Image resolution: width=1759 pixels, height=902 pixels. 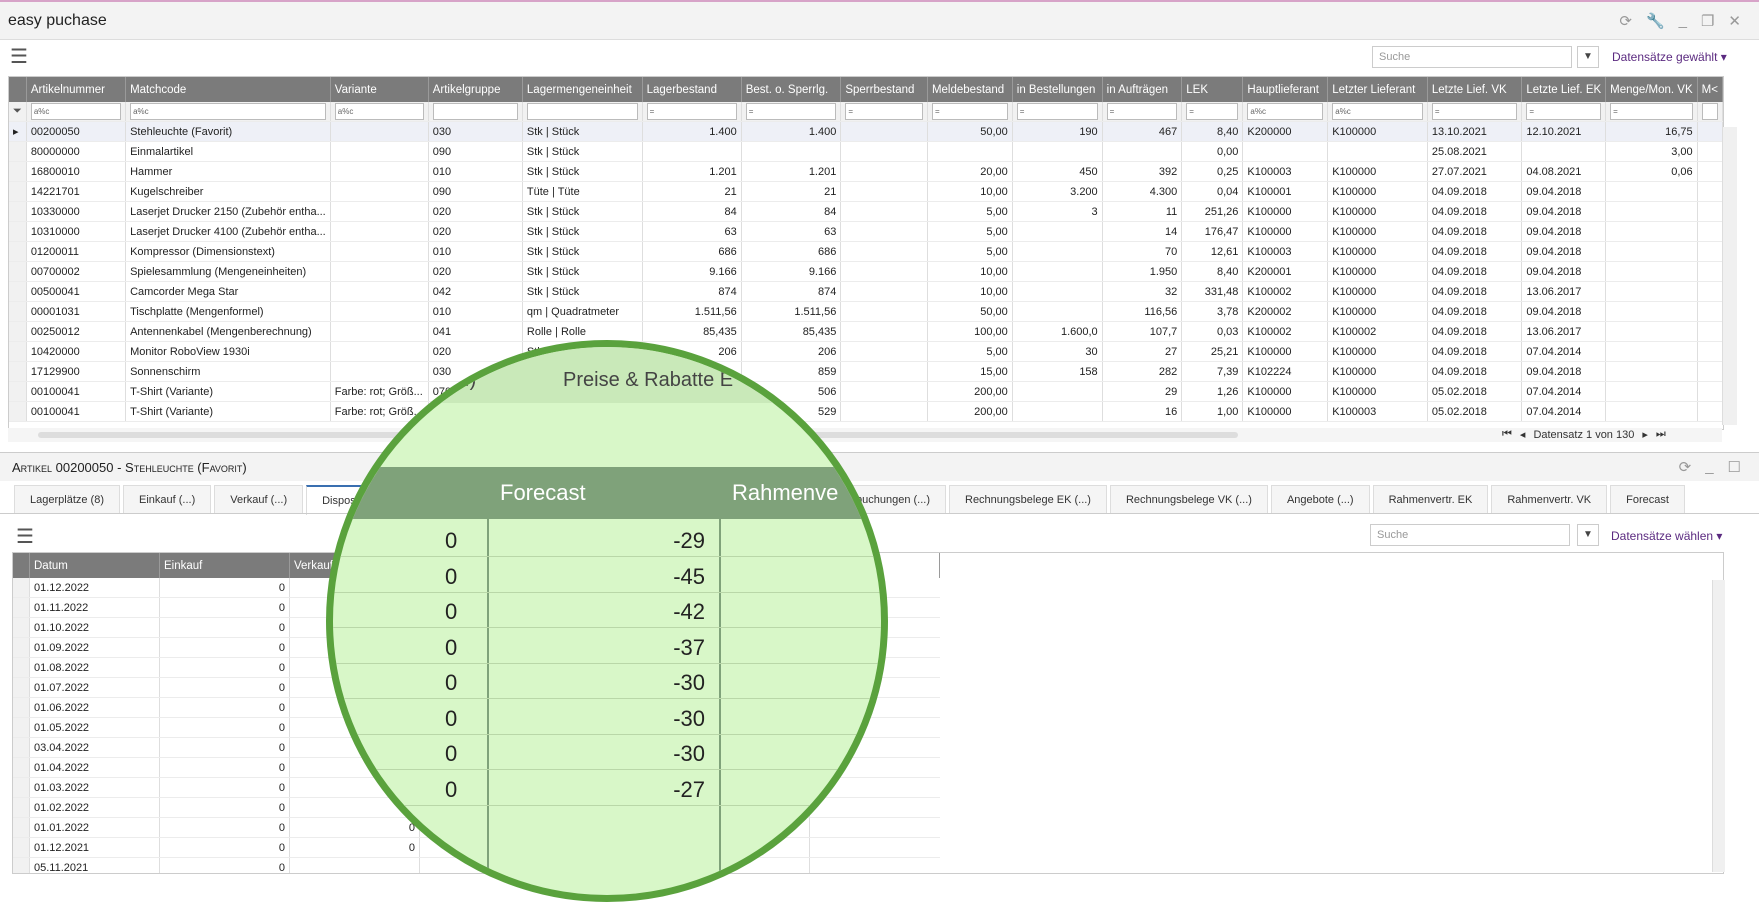 What do you see at coordinates (970, 371) in the screenshot?
I see `table-cell: 15,00` at bounding box center [970, 371].